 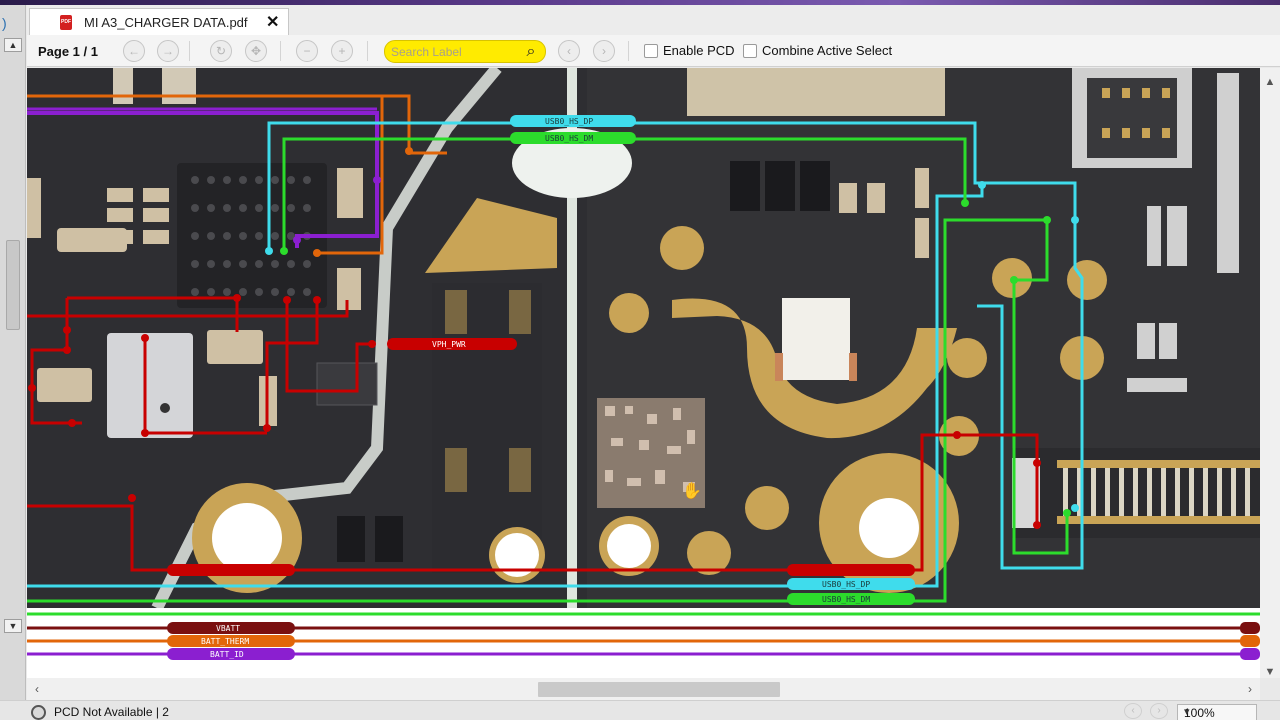 I want to click on net-label-vph-pwr: VPH_PWR, so click(x=449, y=344).